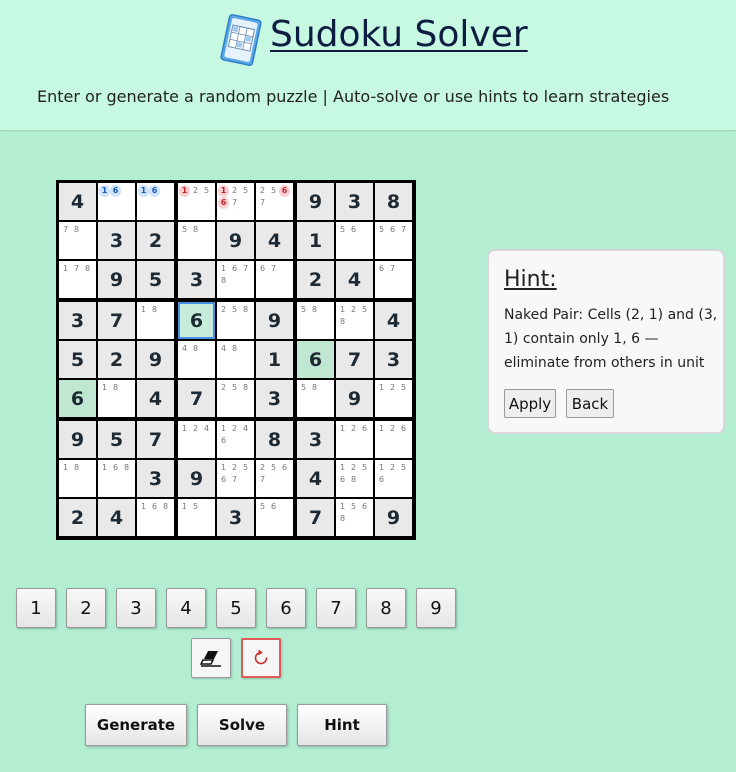 The height and width of the screenshot is (772, 736). What do you see at coordinates (136, 725) in the screenshot?
I see `generate-button: Generate` at bounding box center [136, 725].